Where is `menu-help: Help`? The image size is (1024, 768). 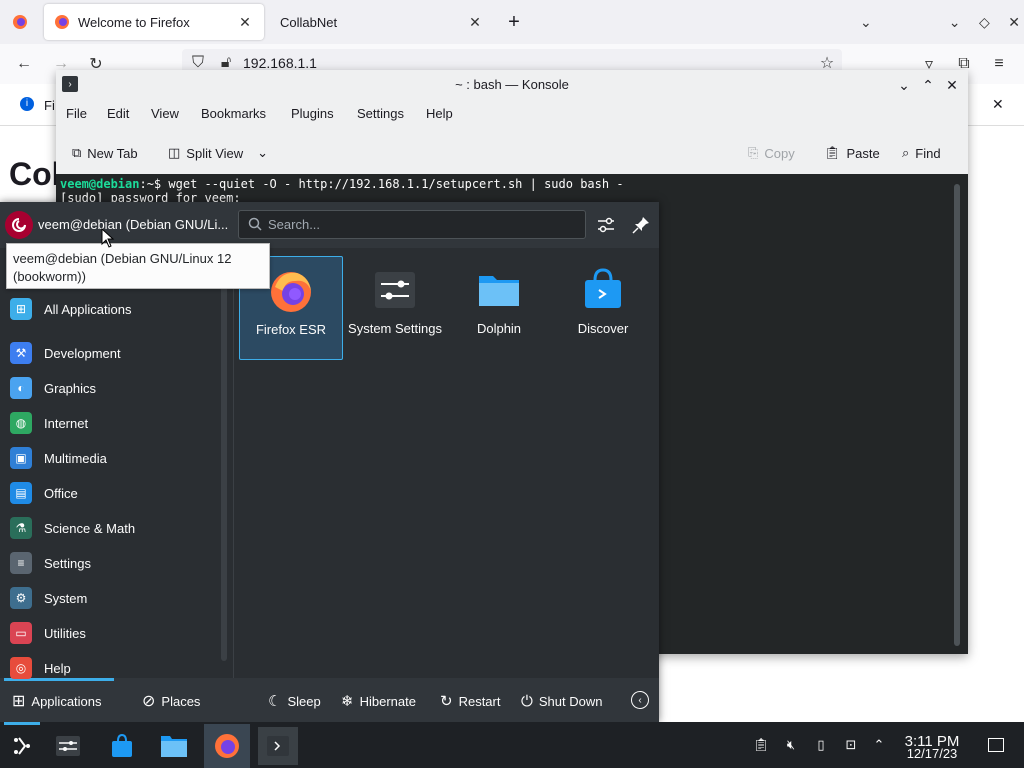 menu-help: Help is located at coordinates (439, 113).